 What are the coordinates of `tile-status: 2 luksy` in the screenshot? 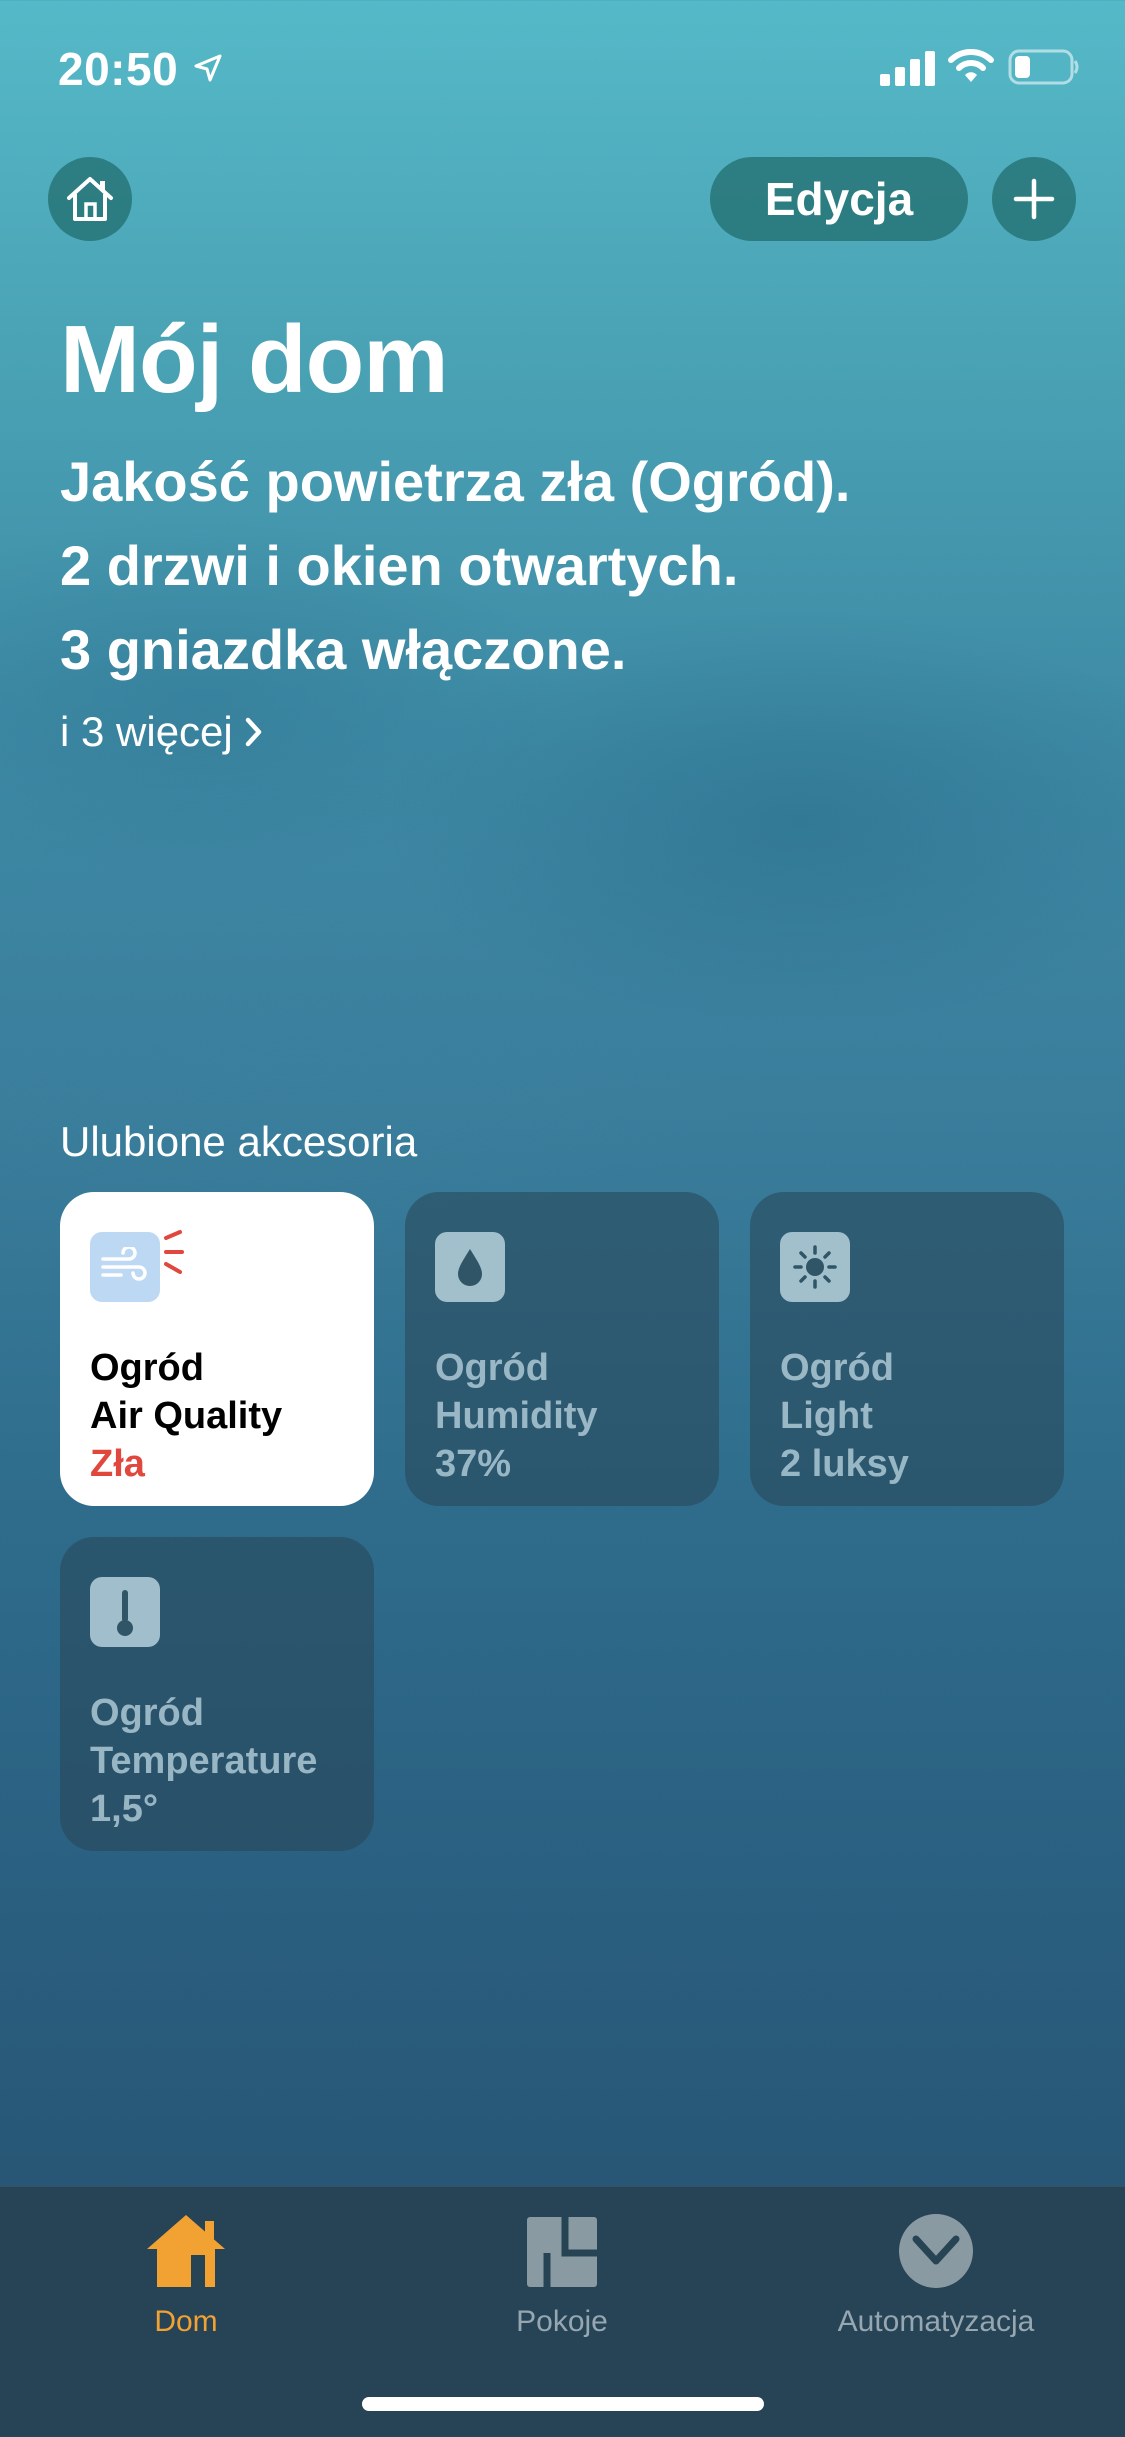 It's located at (844, 1464).